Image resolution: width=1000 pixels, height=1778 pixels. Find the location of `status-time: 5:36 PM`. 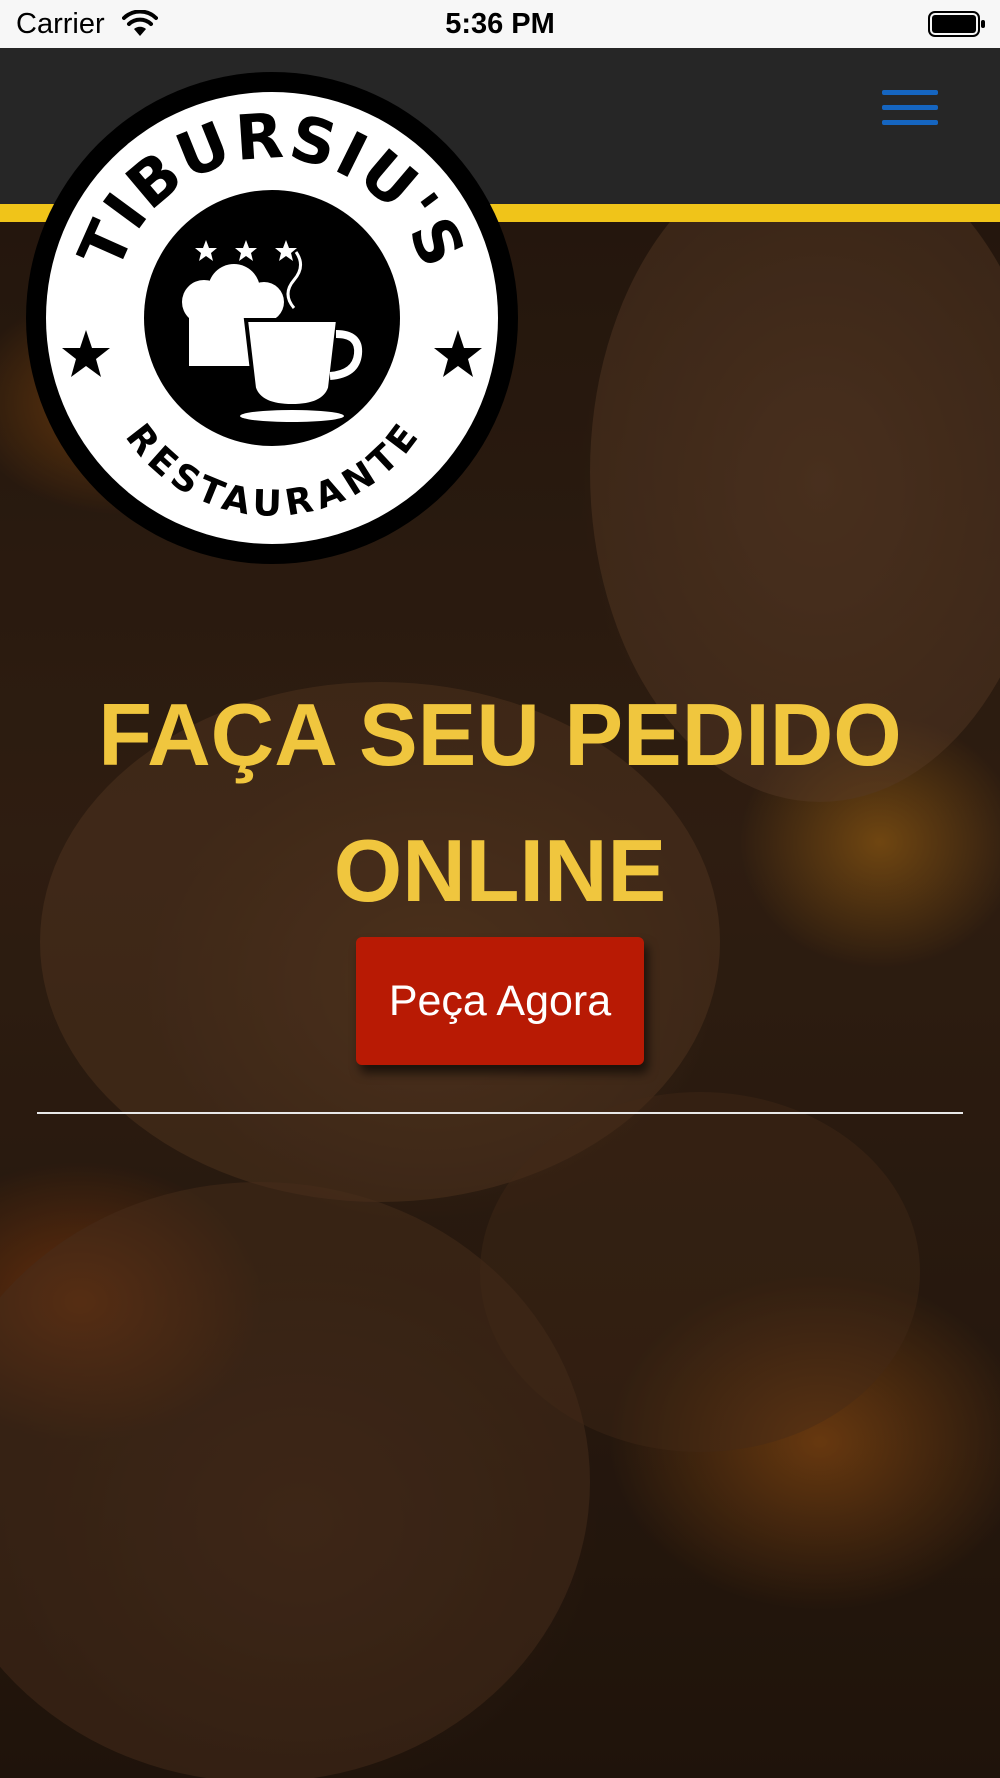

status-time: 5:36 PM is located at coordinates (500, 24).